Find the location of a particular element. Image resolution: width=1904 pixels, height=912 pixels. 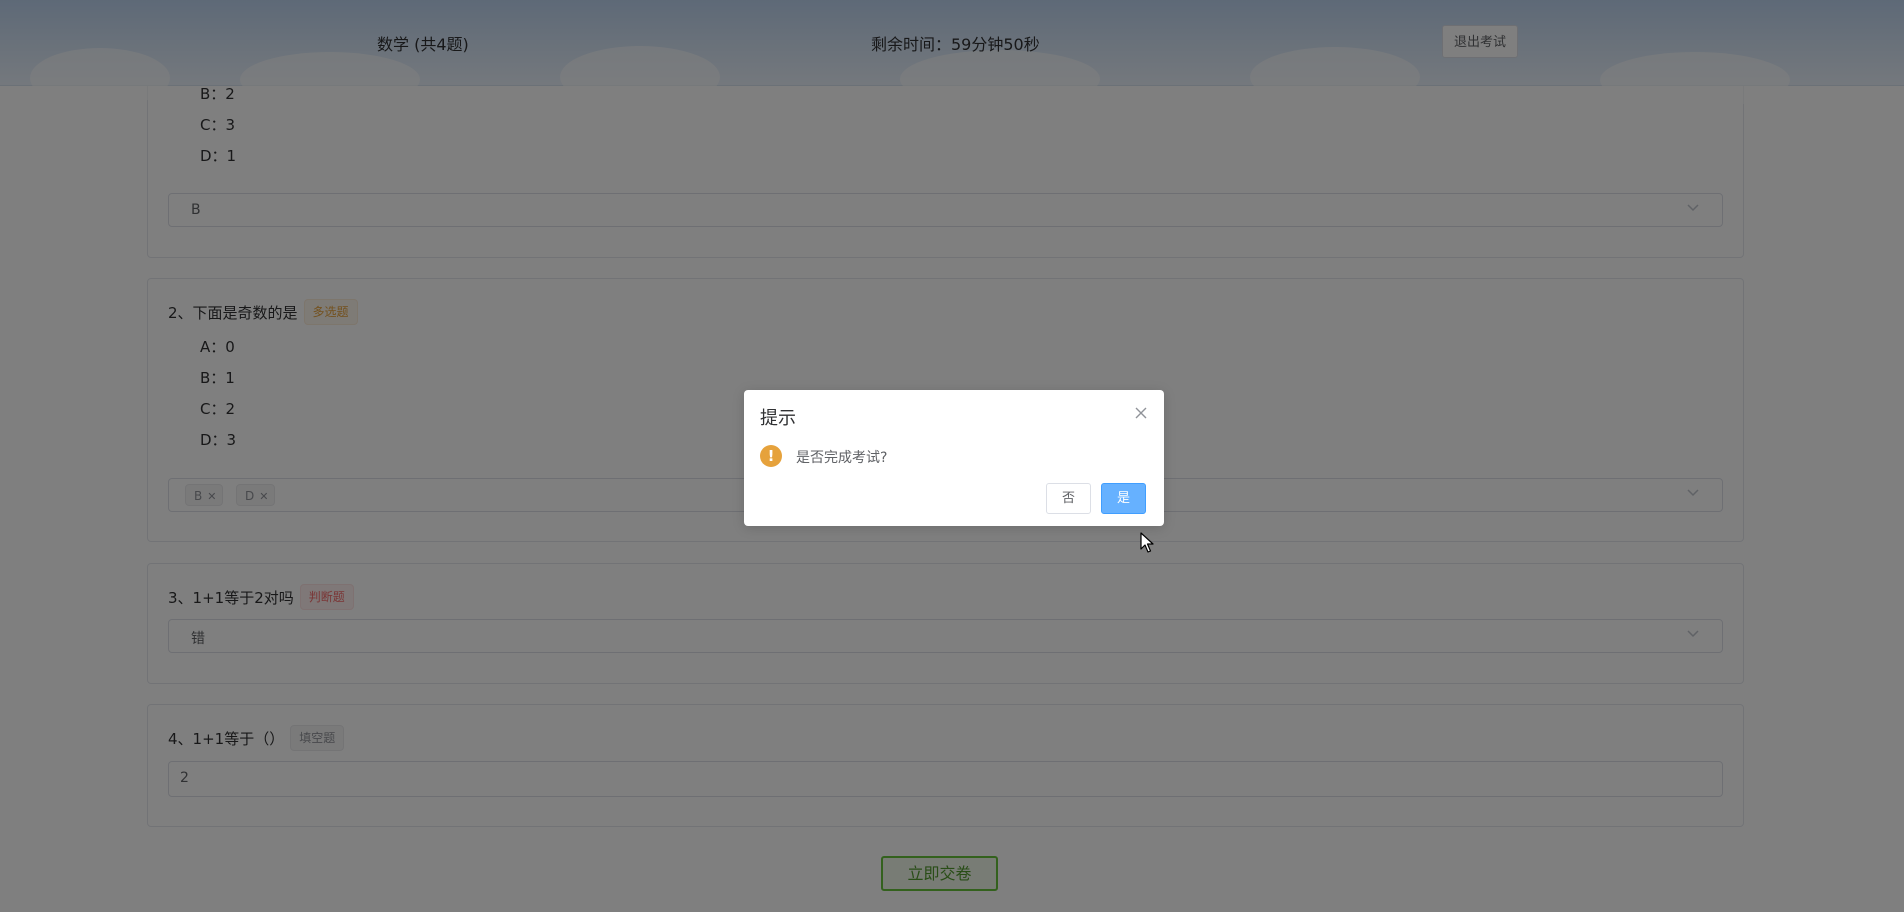

close-icon is located at coordinates (1141, 413).